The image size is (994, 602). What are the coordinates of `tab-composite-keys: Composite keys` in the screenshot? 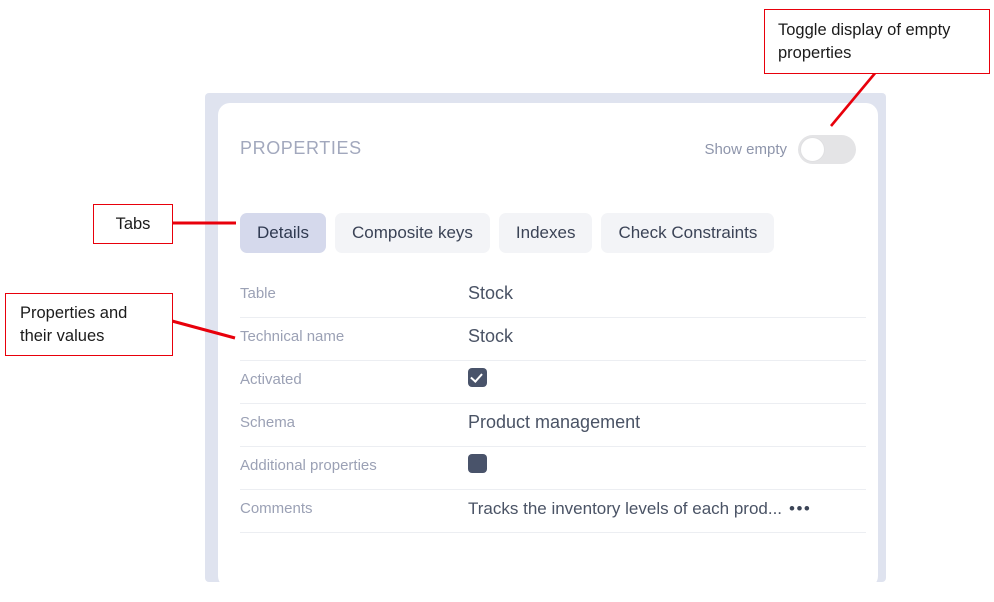 It's located at (412, 233).